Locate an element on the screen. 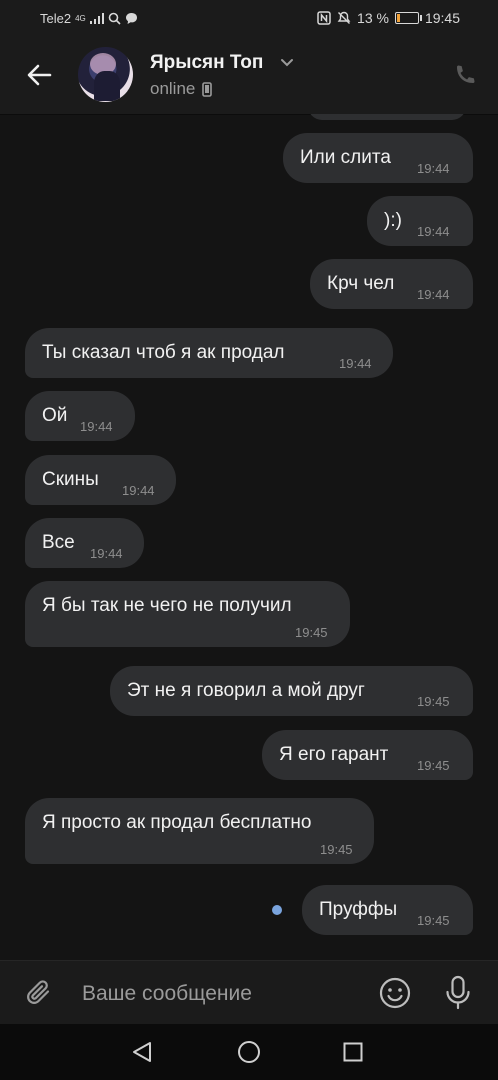  message-composer is located at coordinates (249, 992).